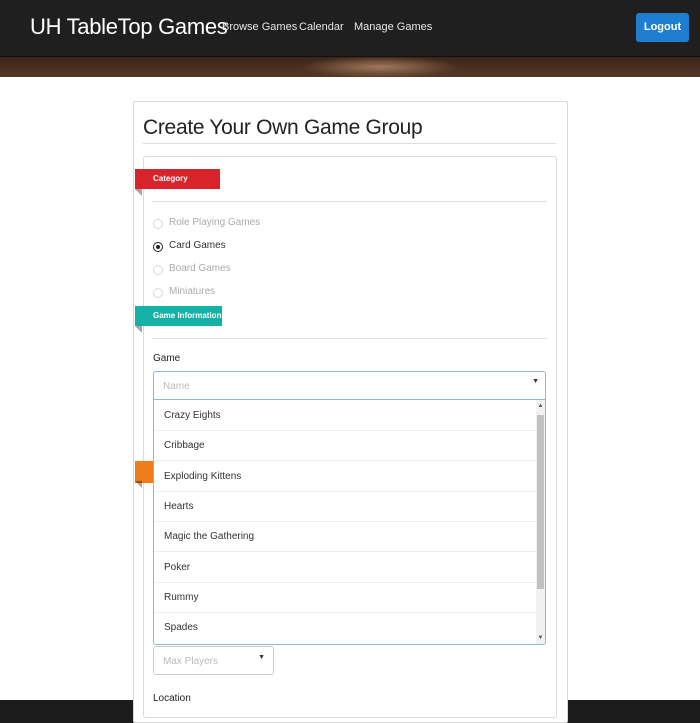 The height and width of the screenshot is (723, 700). Describe the element at coordinates (158, 247) in the screenshot. I see `radio-circle-checked` at that location.